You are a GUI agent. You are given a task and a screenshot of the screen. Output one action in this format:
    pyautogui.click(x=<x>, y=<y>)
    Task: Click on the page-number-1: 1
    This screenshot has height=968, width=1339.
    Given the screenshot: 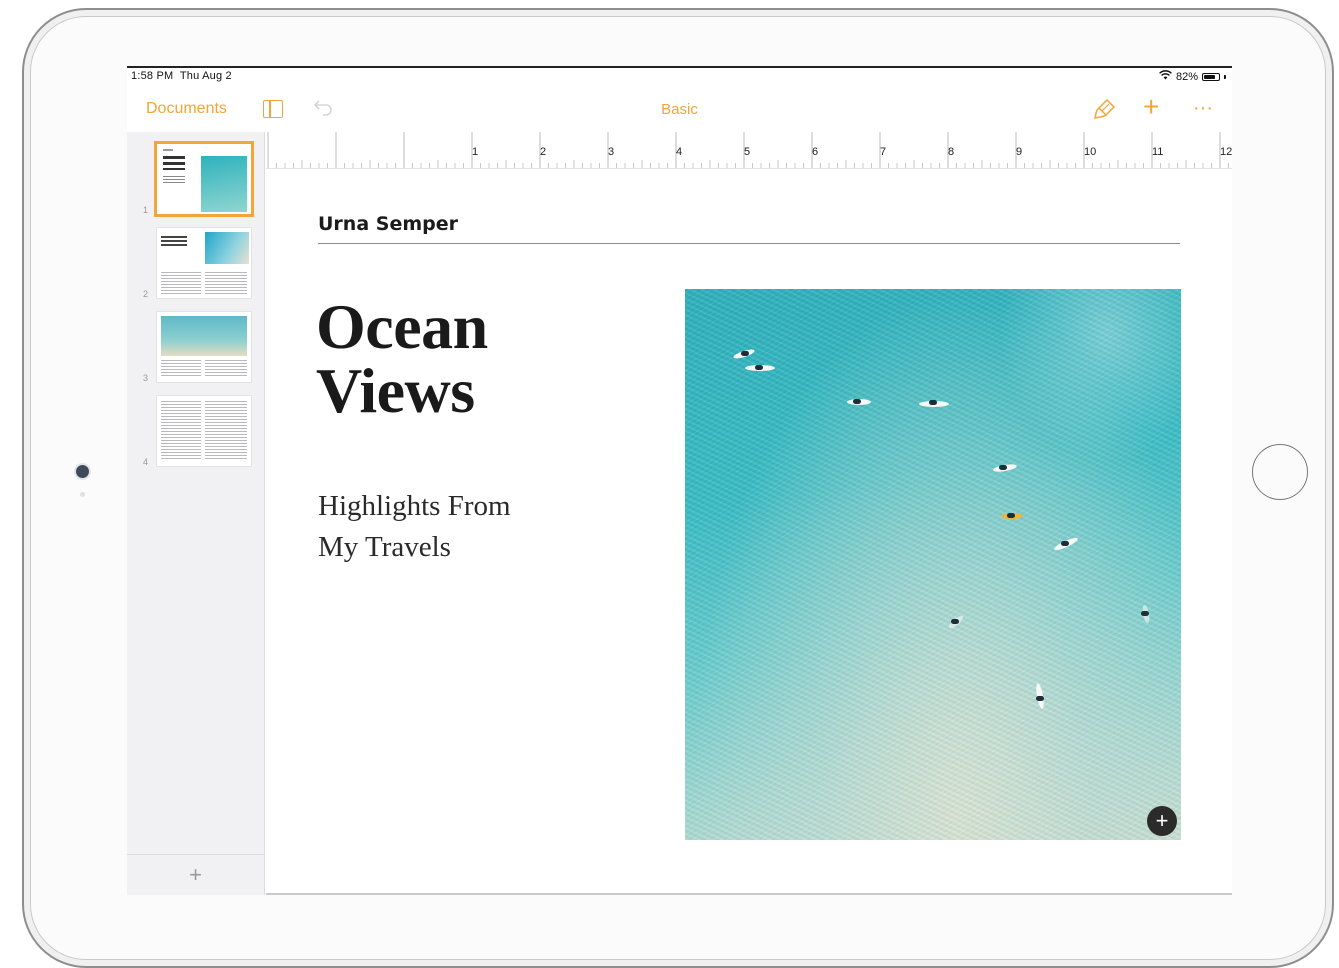 What is the action you would take?
    pyautogui.click(x=146, y=210)
    